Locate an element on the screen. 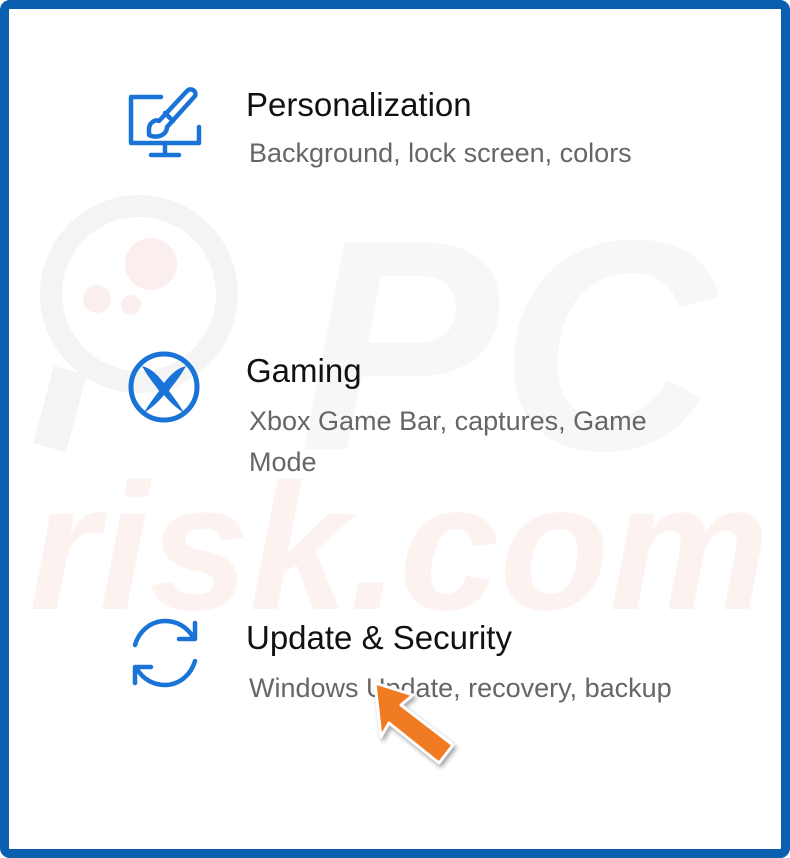 The width and height of the screenshot is (790, 858). update-sync-arrows-icon is located at coordinates (159, 654).